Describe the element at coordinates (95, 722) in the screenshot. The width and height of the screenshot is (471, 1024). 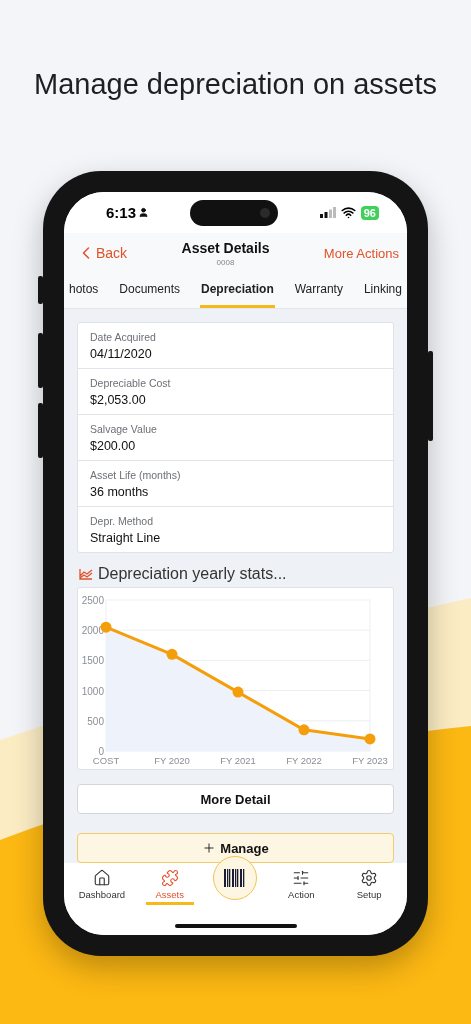
I see `y-tick-label: 500` at that location.